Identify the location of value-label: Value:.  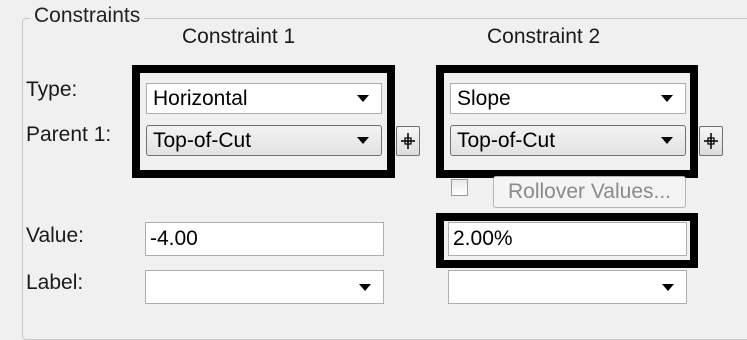
(55, 235).